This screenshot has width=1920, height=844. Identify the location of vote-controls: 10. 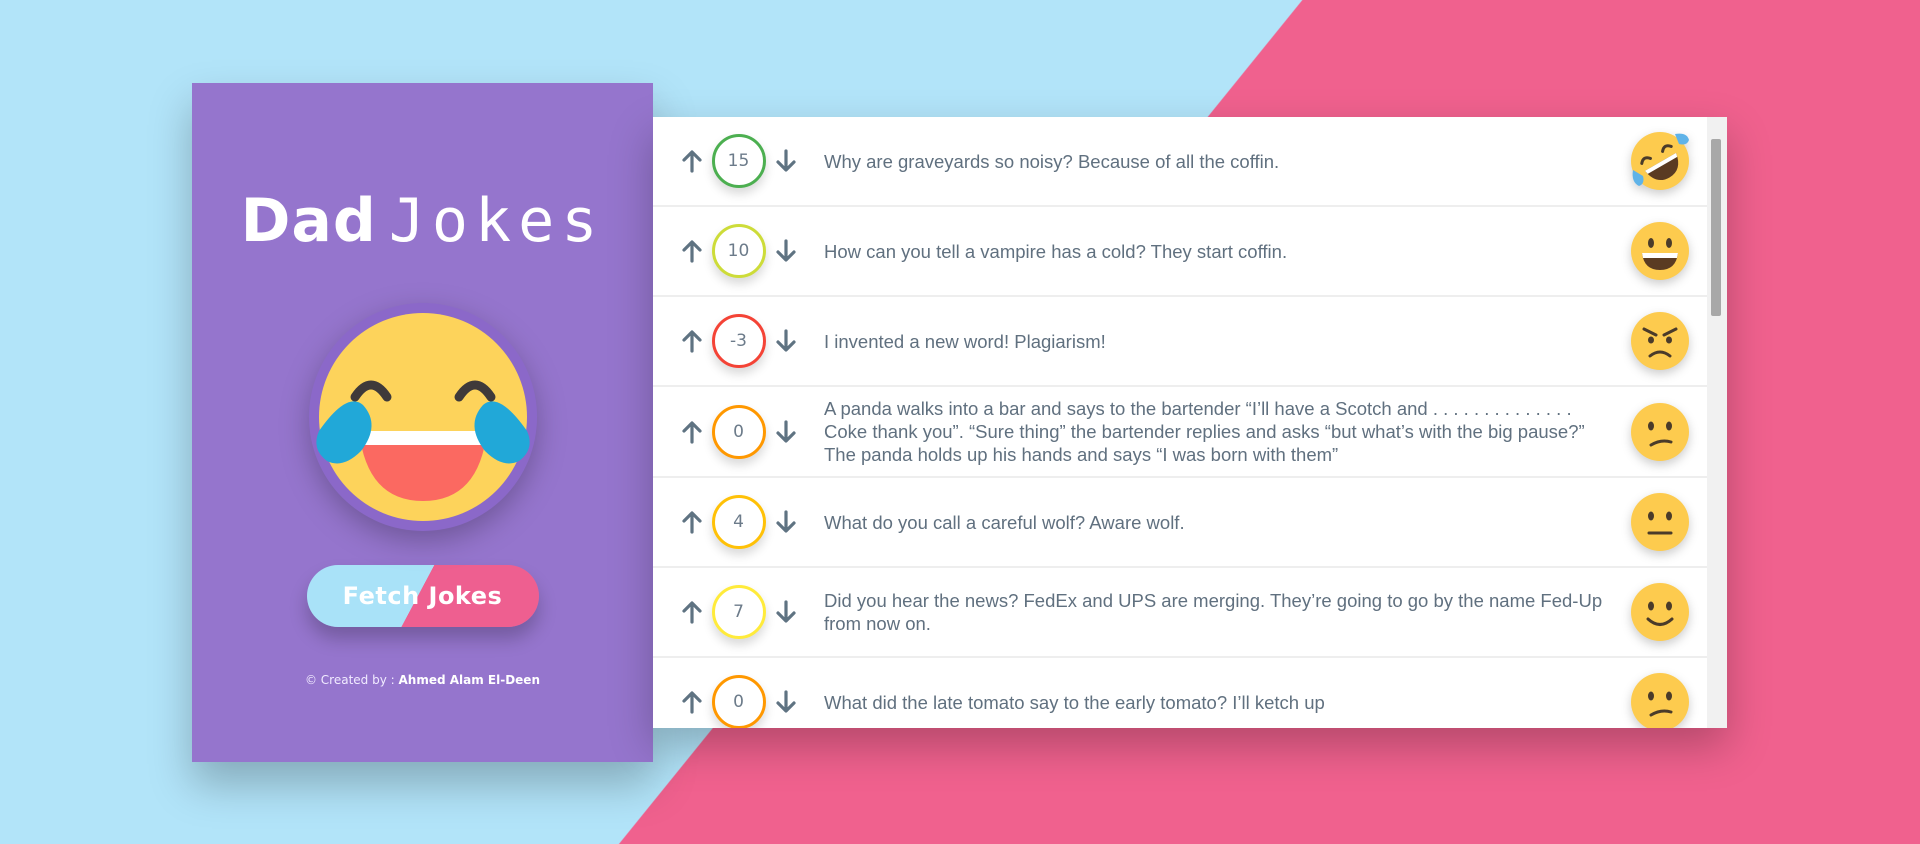
(738, 251).